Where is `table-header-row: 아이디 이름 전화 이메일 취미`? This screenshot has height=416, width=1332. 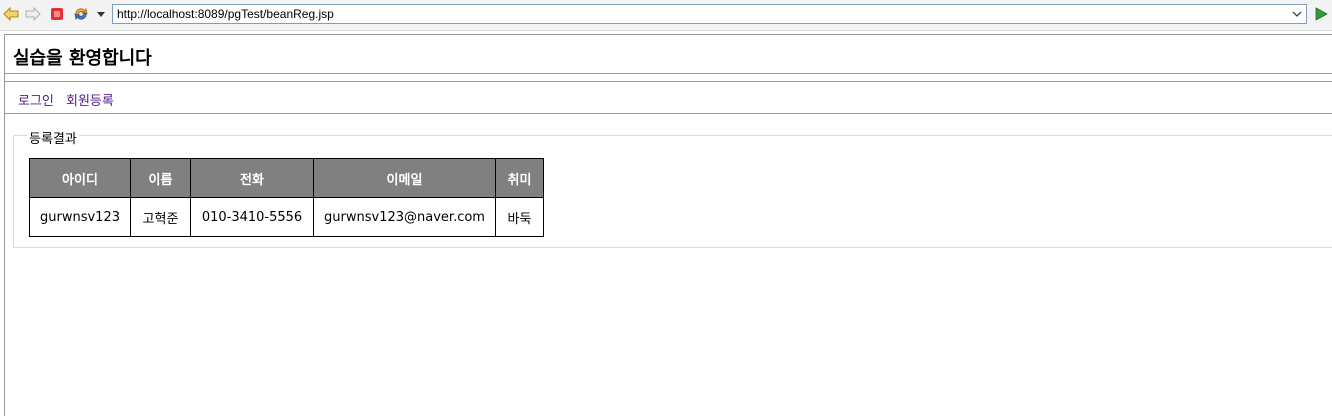
table-header-row: 아이디 이름 전화 이메일 취미 is located at coordinates (286, 178).